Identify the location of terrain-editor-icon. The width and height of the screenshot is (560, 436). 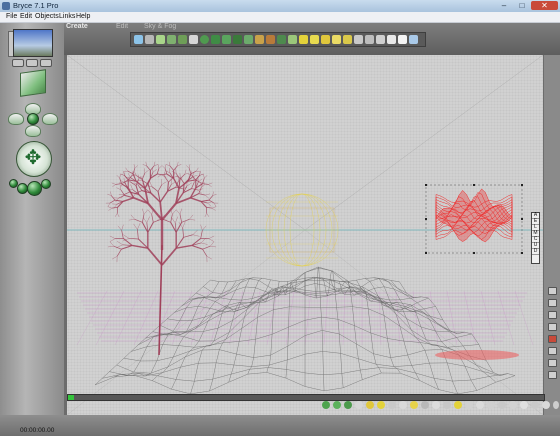
(447, 405).